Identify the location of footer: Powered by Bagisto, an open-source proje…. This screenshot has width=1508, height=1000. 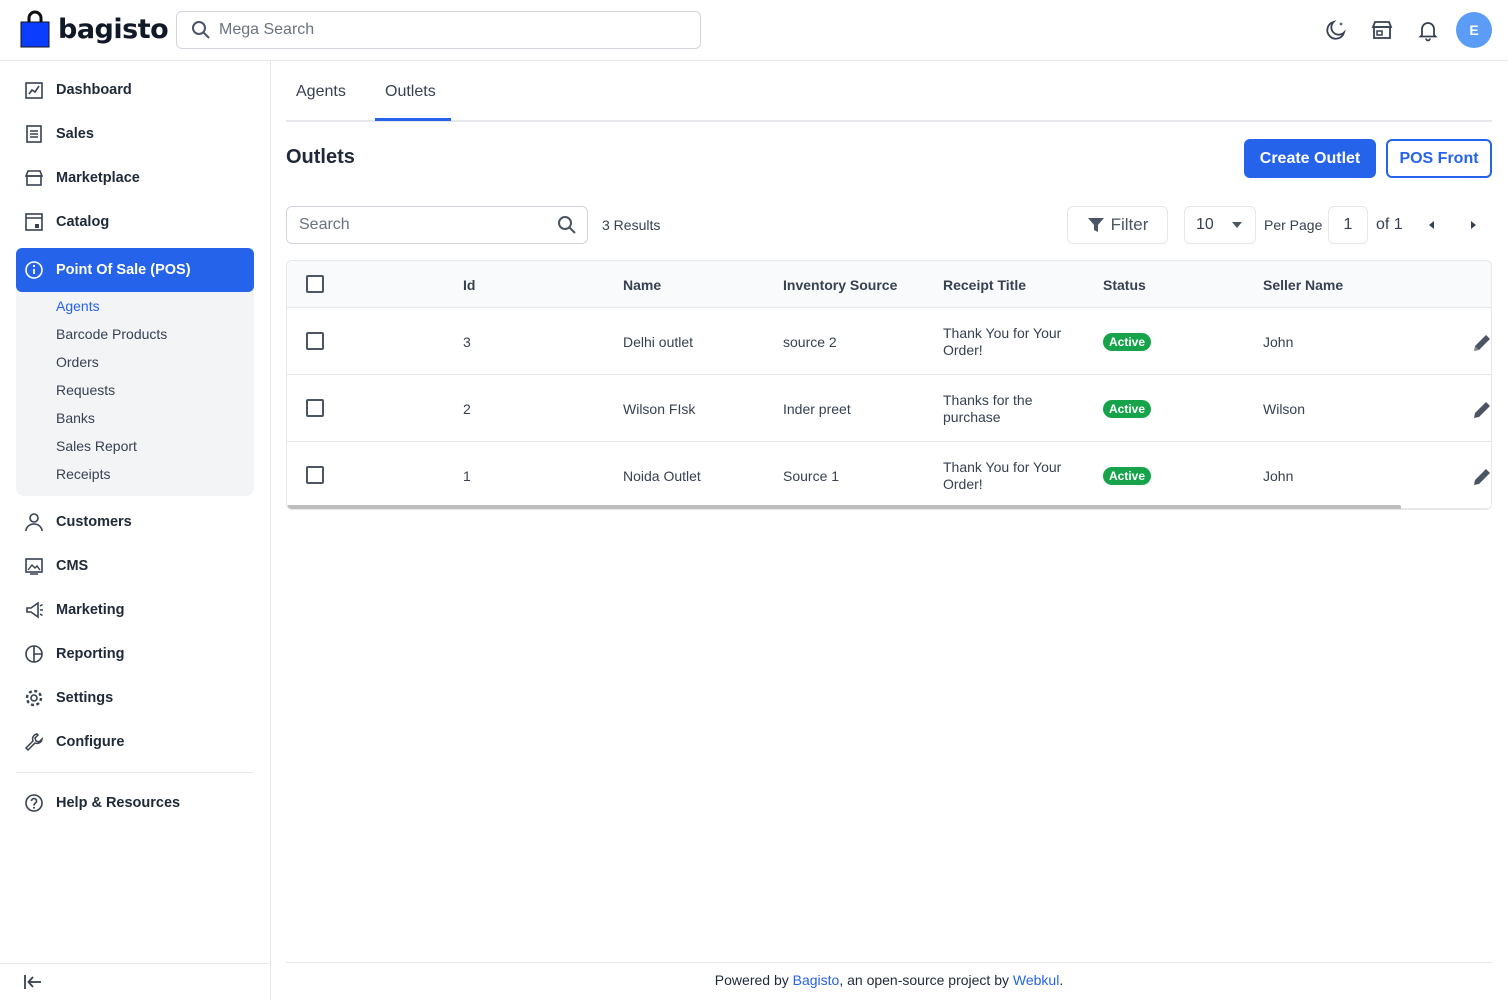
(889, 980).